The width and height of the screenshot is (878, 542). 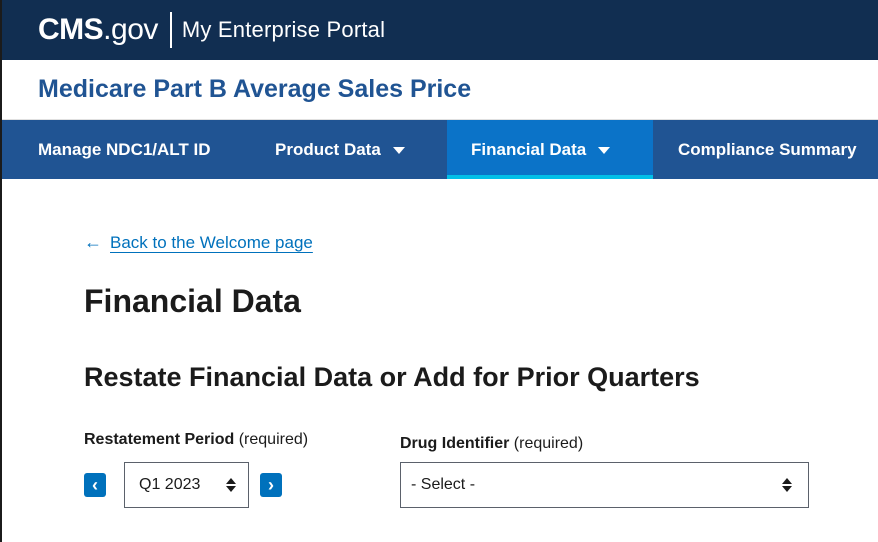 I want to click on nav-item-product-data: Product Data, so click(x=340, y=149).